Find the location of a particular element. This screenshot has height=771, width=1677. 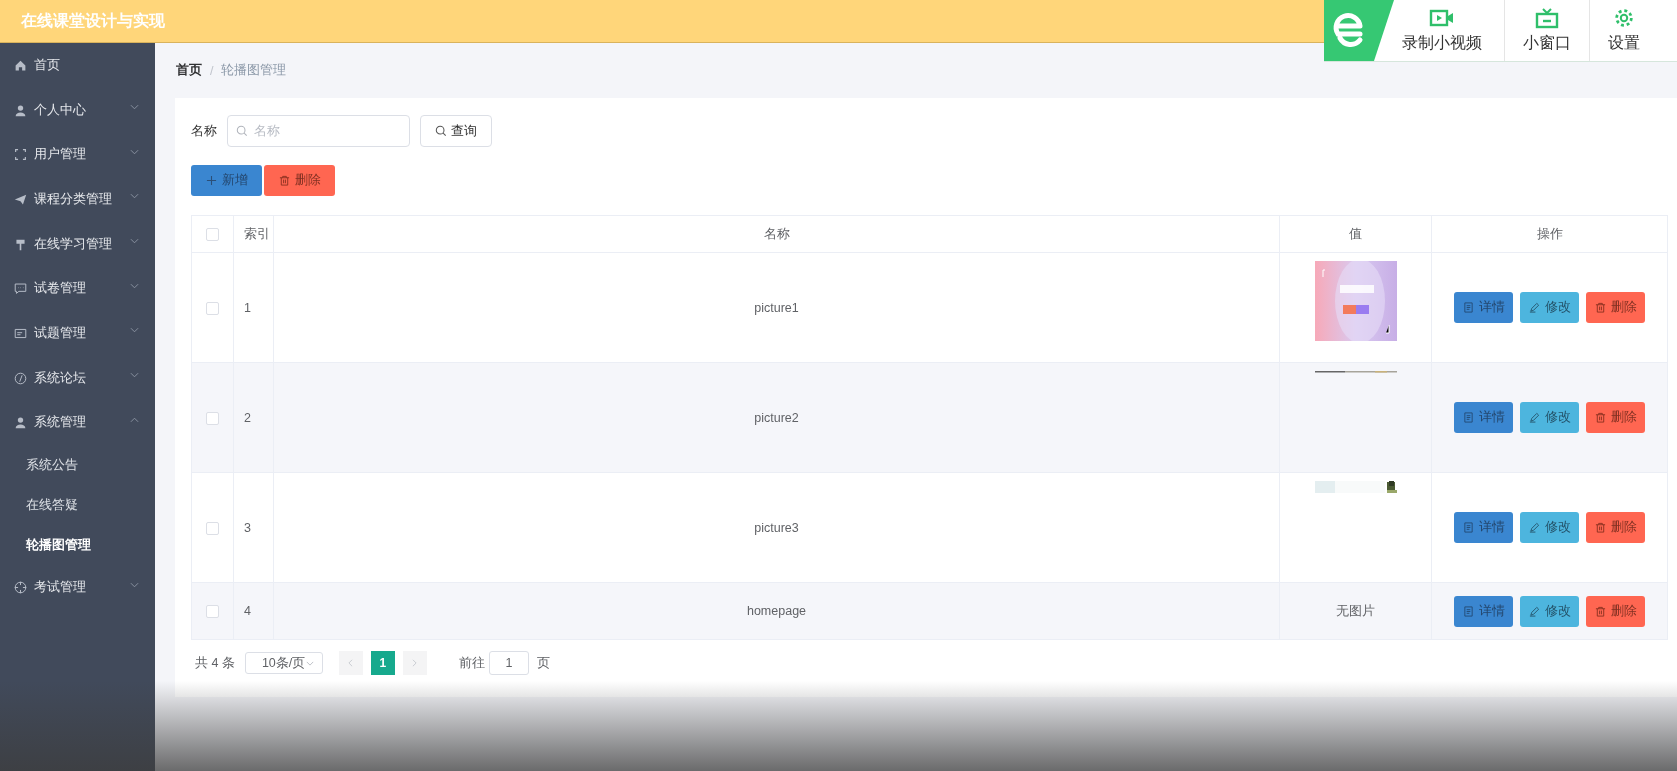

table-cell: picture1 is located at coordinates (776, 307).